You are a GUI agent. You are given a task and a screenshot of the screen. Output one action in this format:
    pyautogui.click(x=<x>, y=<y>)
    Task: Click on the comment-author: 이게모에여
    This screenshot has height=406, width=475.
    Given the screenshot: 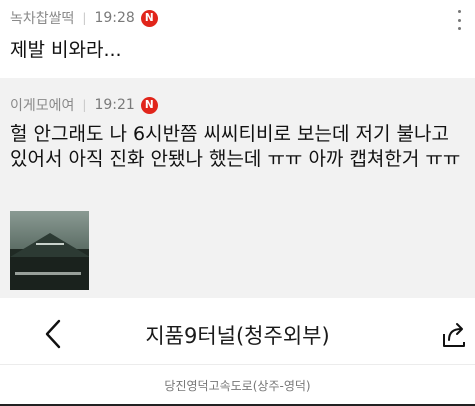 What is the action you would take?
    pyautogui.click(x=42, y=105)
    